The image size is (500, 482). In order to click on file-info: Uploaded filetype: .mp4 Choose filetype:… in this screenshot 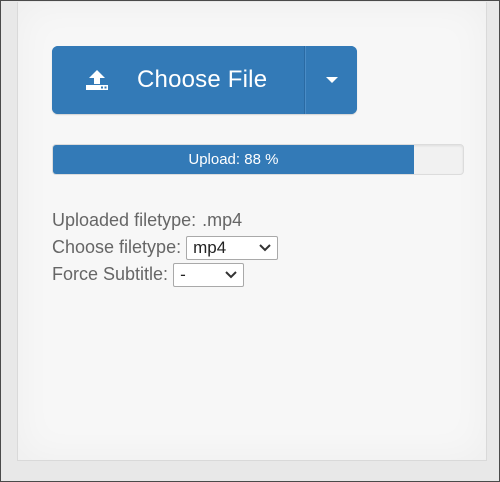, I will do `click(165, 247)`.